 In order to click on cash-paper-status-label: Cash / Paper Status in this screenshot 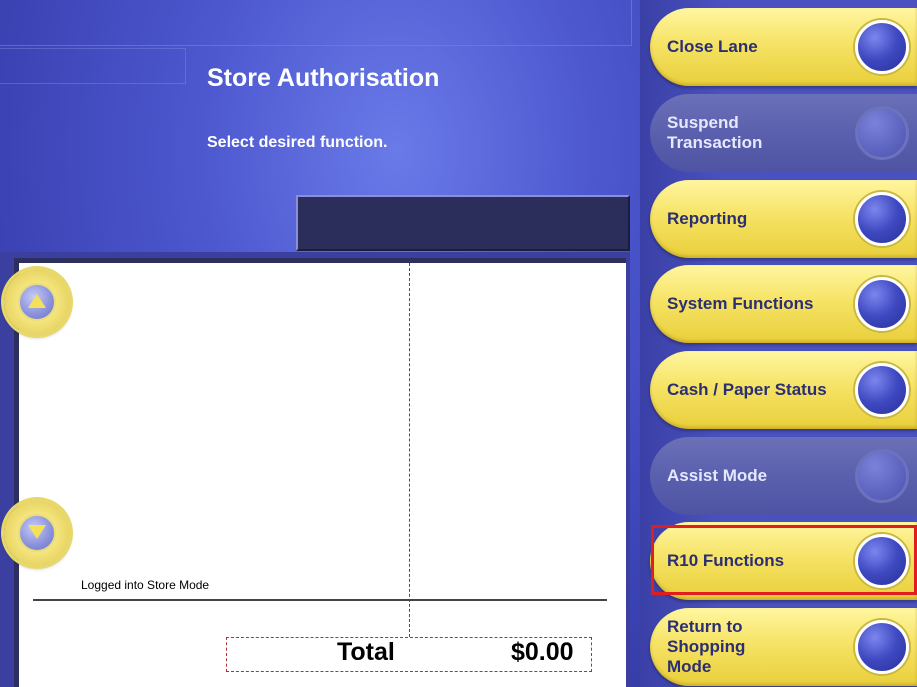, I will do `click(747, 389)`.